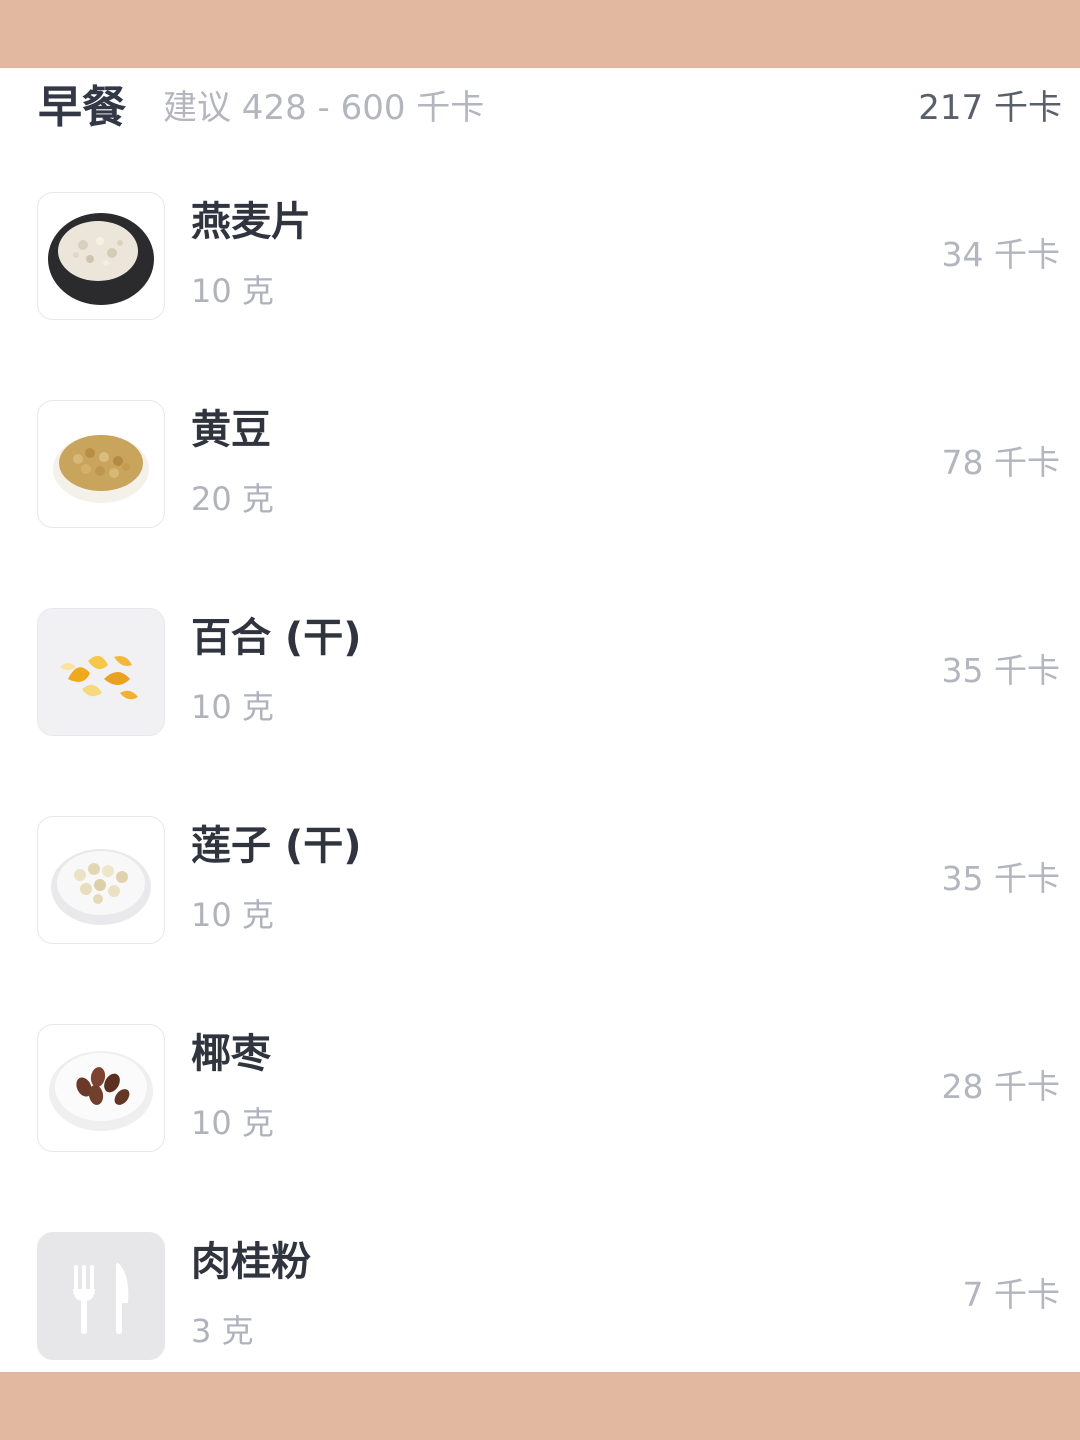 The height and width of the screenshot is (1440, 1080). Describe the element at coordinates (101, 1296) in the screenshot. I see `fork-knife-icon` at that location.